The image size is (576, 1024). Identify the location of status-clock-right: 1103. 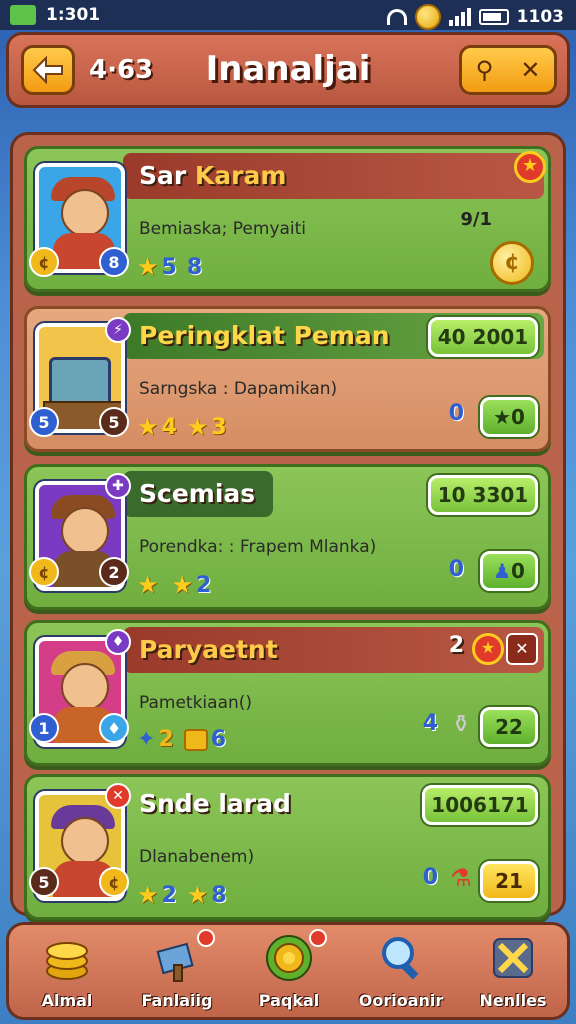
(540, 17).